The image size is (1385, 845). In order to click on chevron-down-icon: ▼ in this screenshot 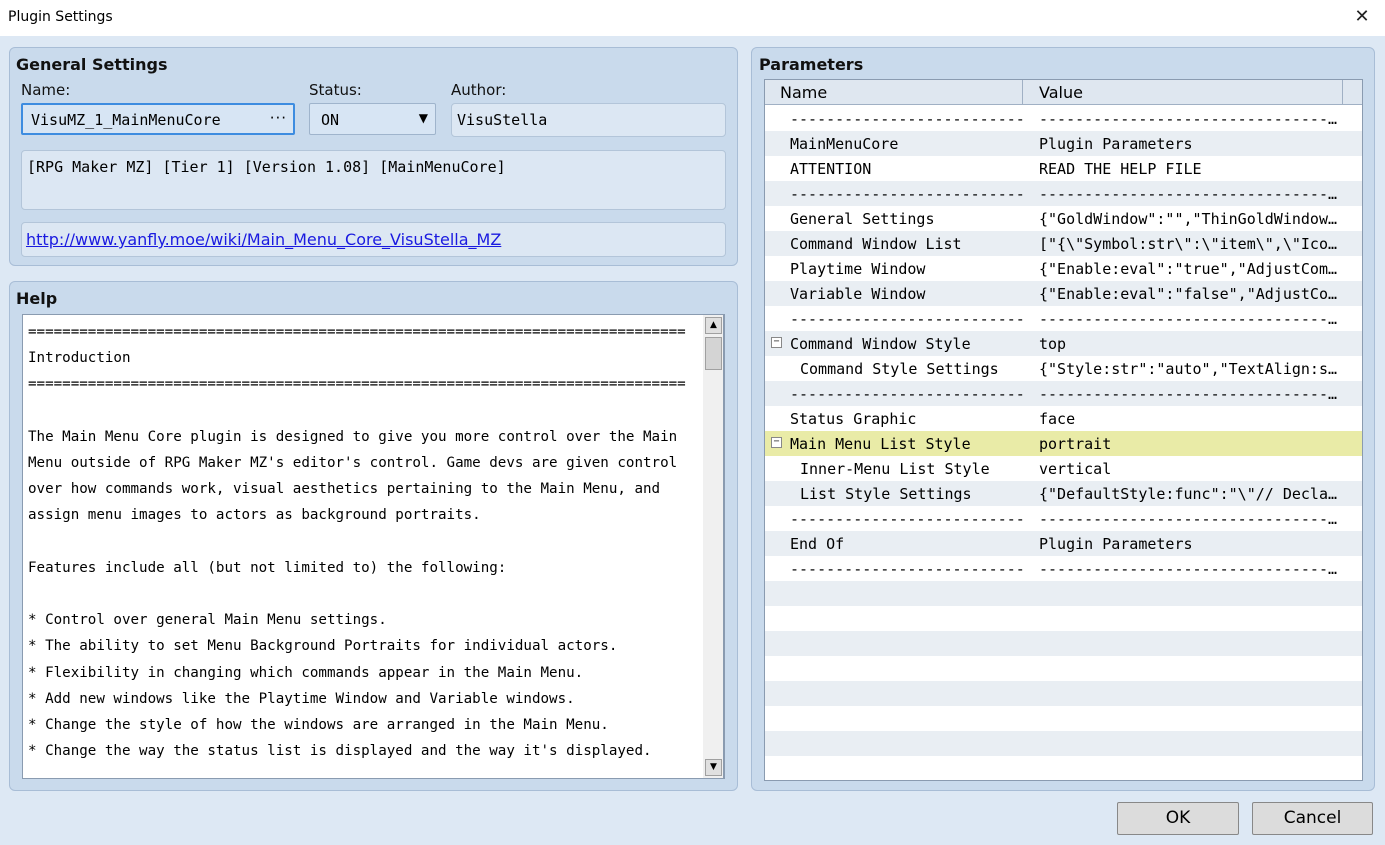, I will do `click(423, 118)`.